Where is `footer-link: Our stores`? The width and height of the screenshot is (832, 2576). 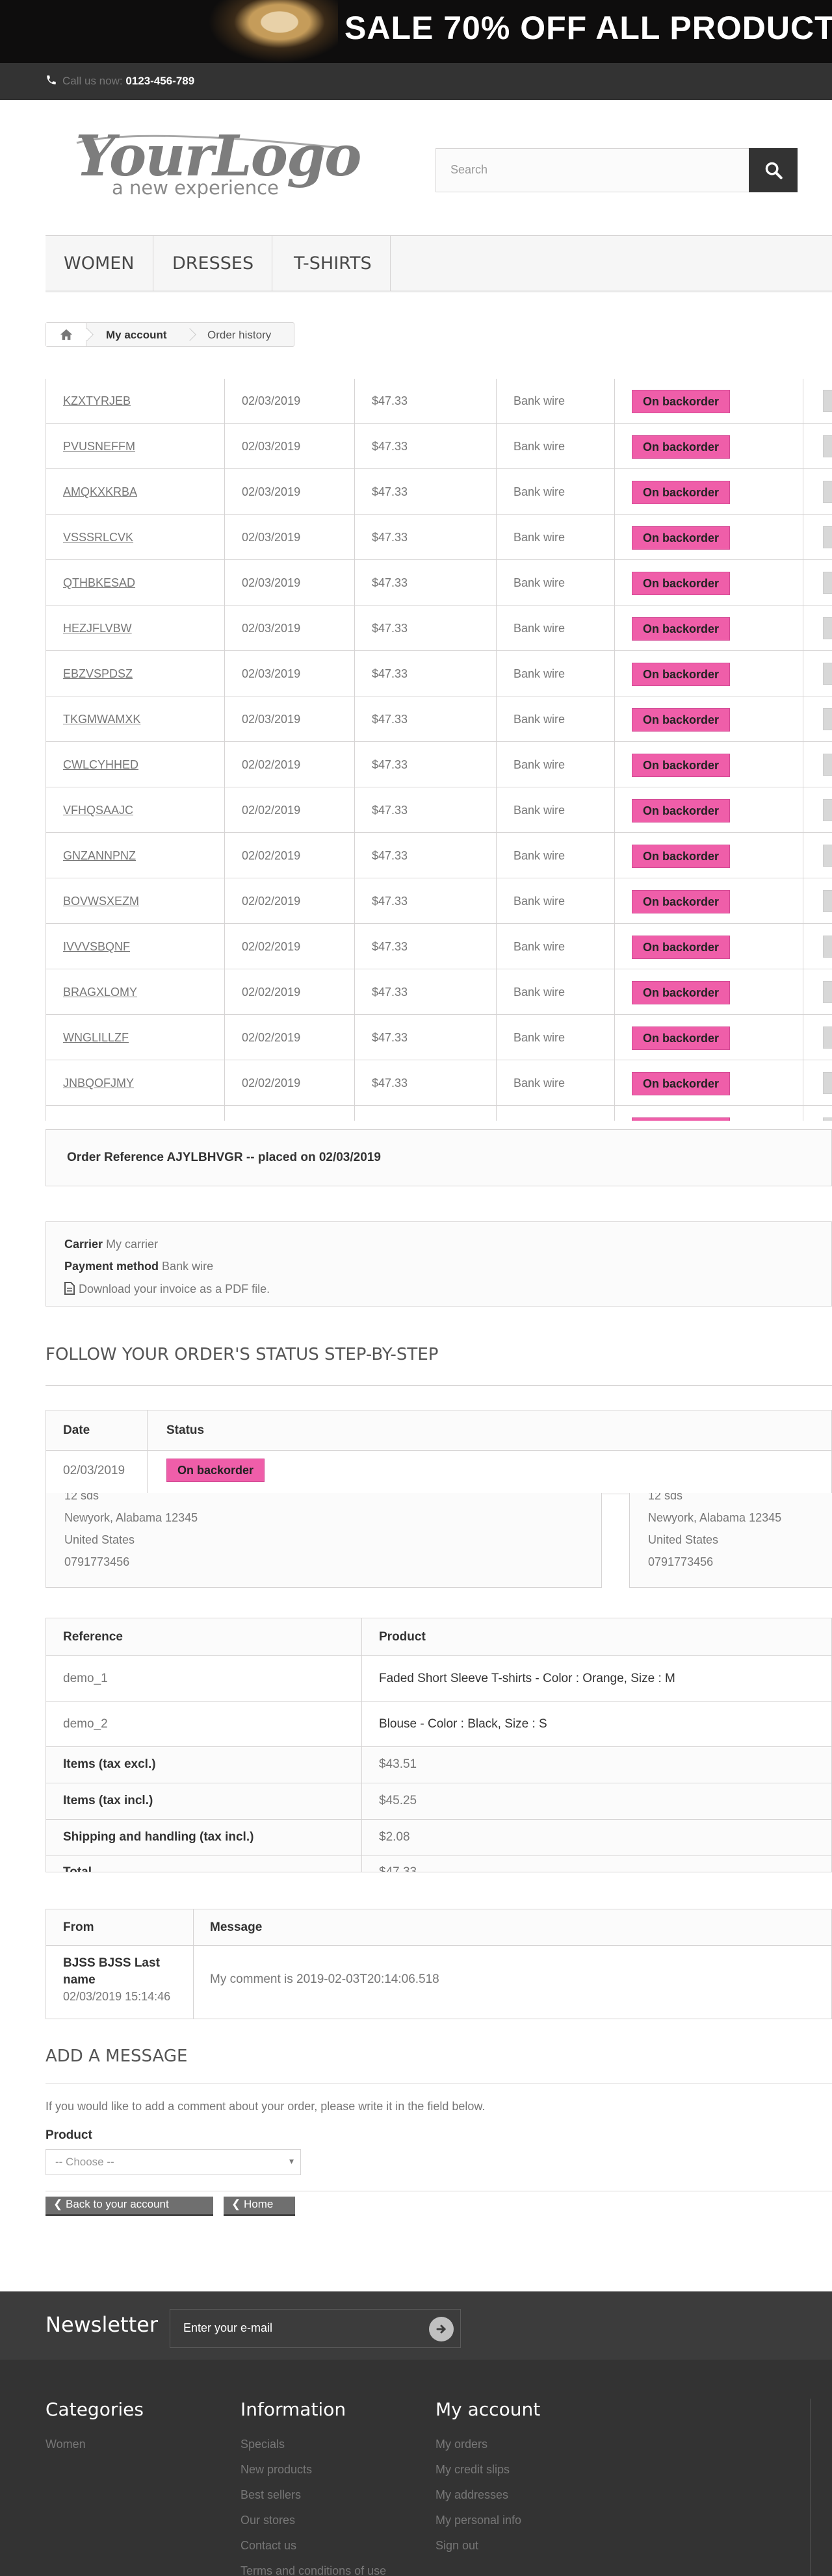 footer-link: Our stores is located at coordinates (267, 2520).